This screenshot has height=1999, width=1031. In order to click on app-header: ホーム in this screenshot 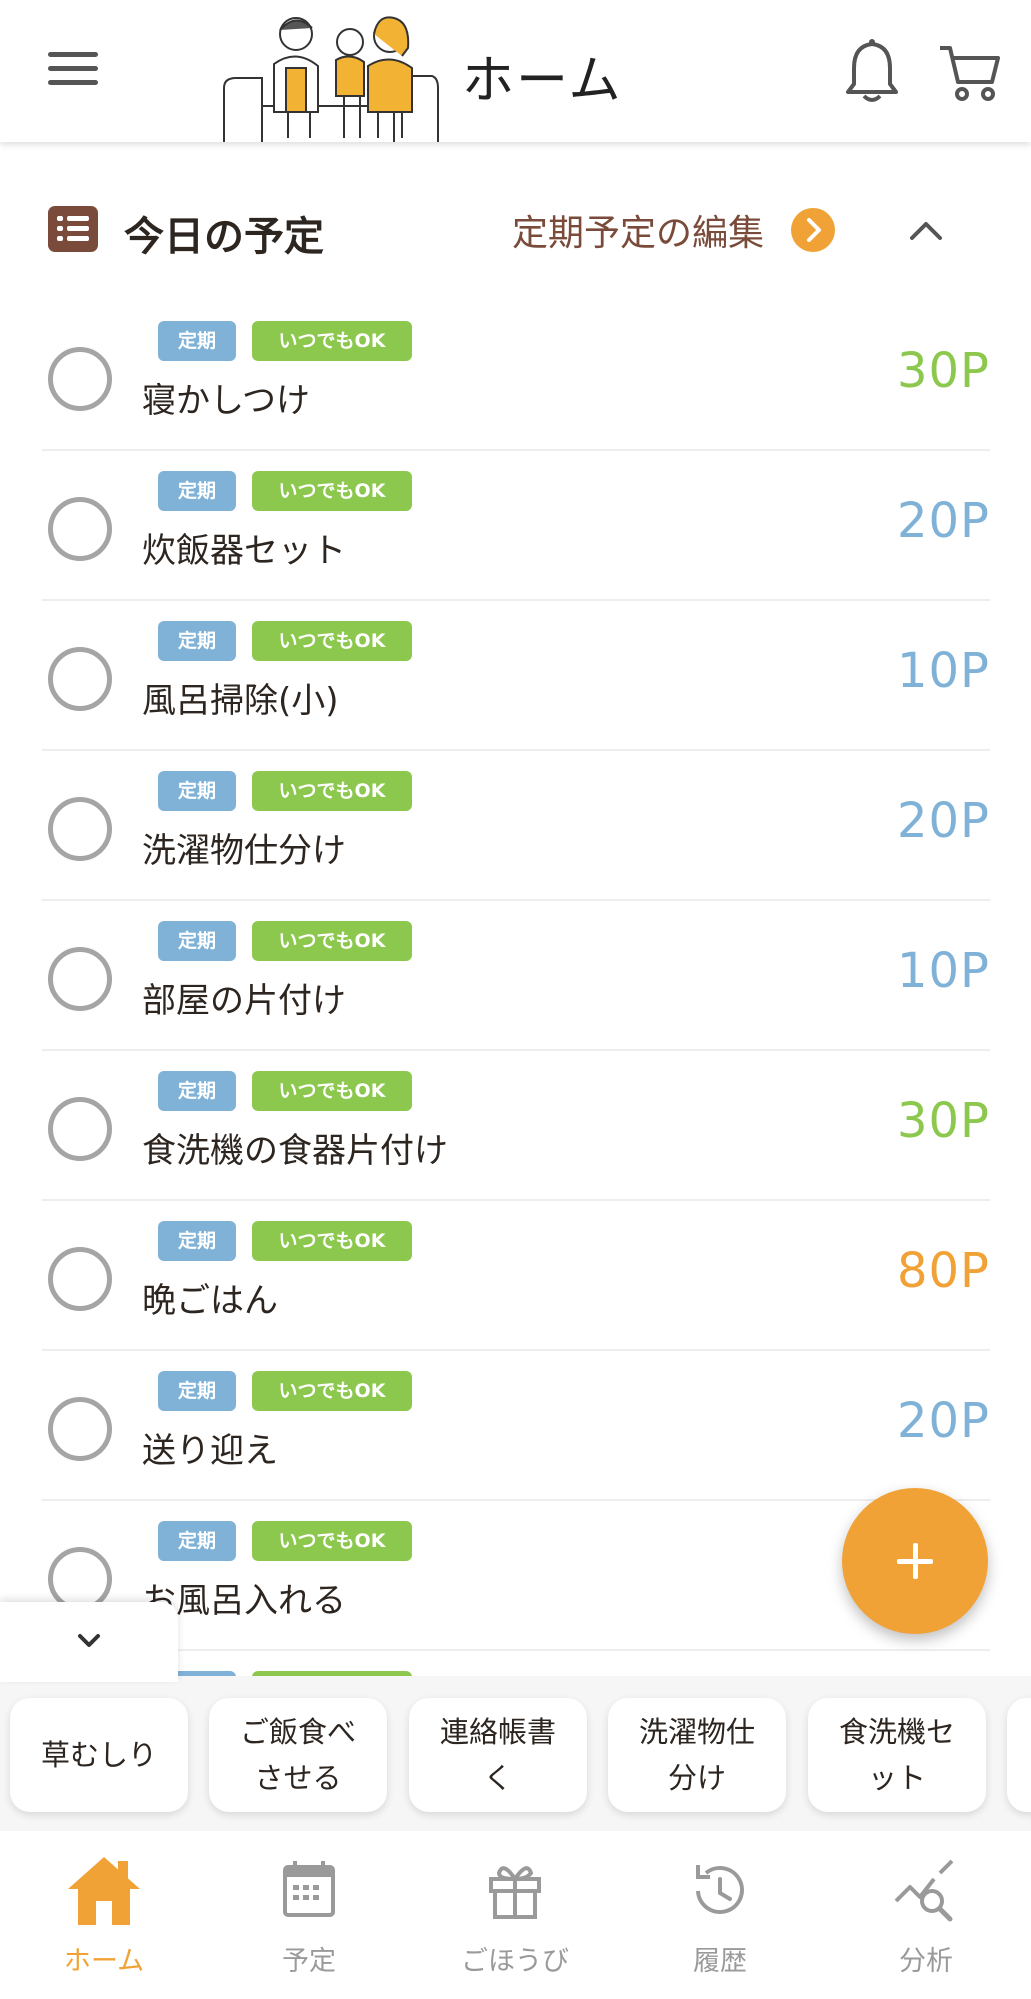, I will do `click(515, 71)`.